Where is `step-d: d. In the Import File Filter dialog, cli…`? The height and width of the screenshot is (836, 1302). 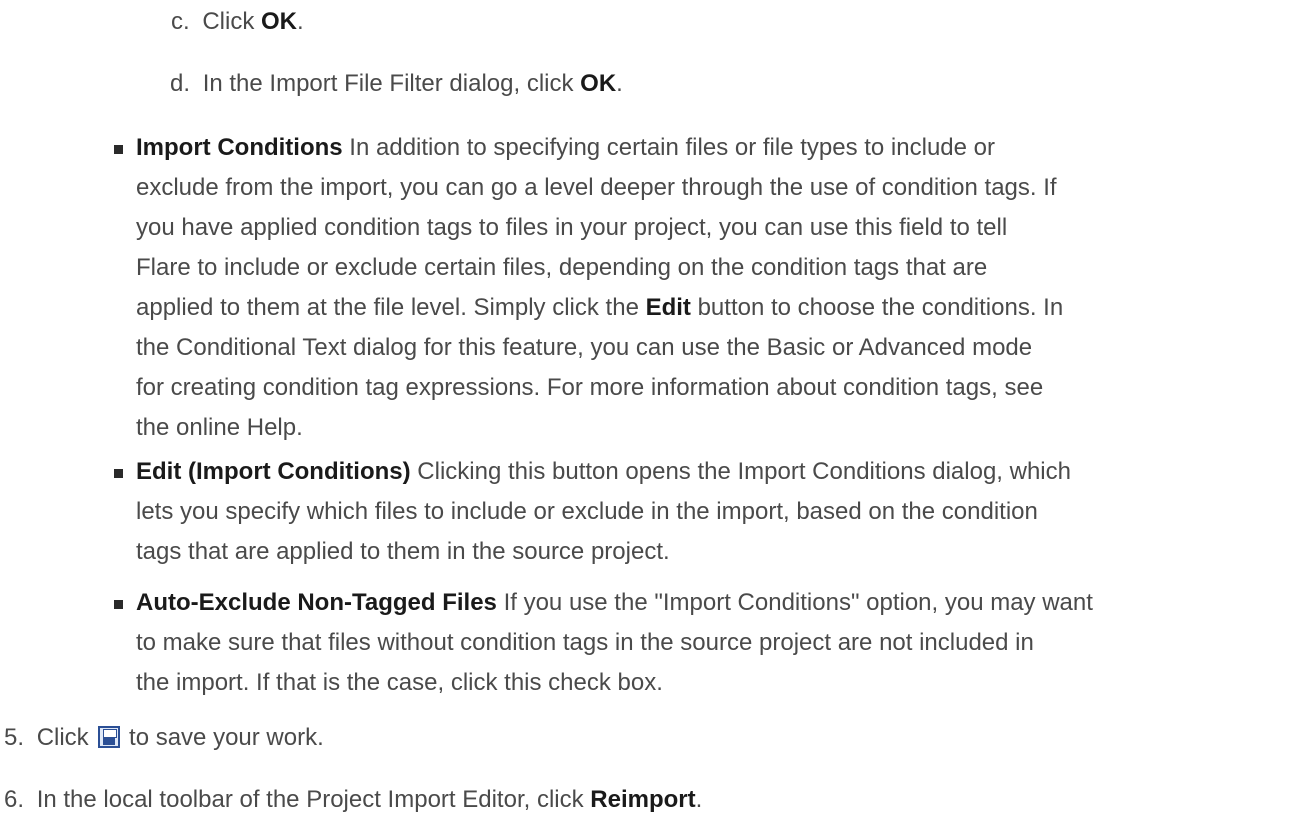 step-d: d. In the Import File Filter dialog, cli… is located at coordinates (396, 84).